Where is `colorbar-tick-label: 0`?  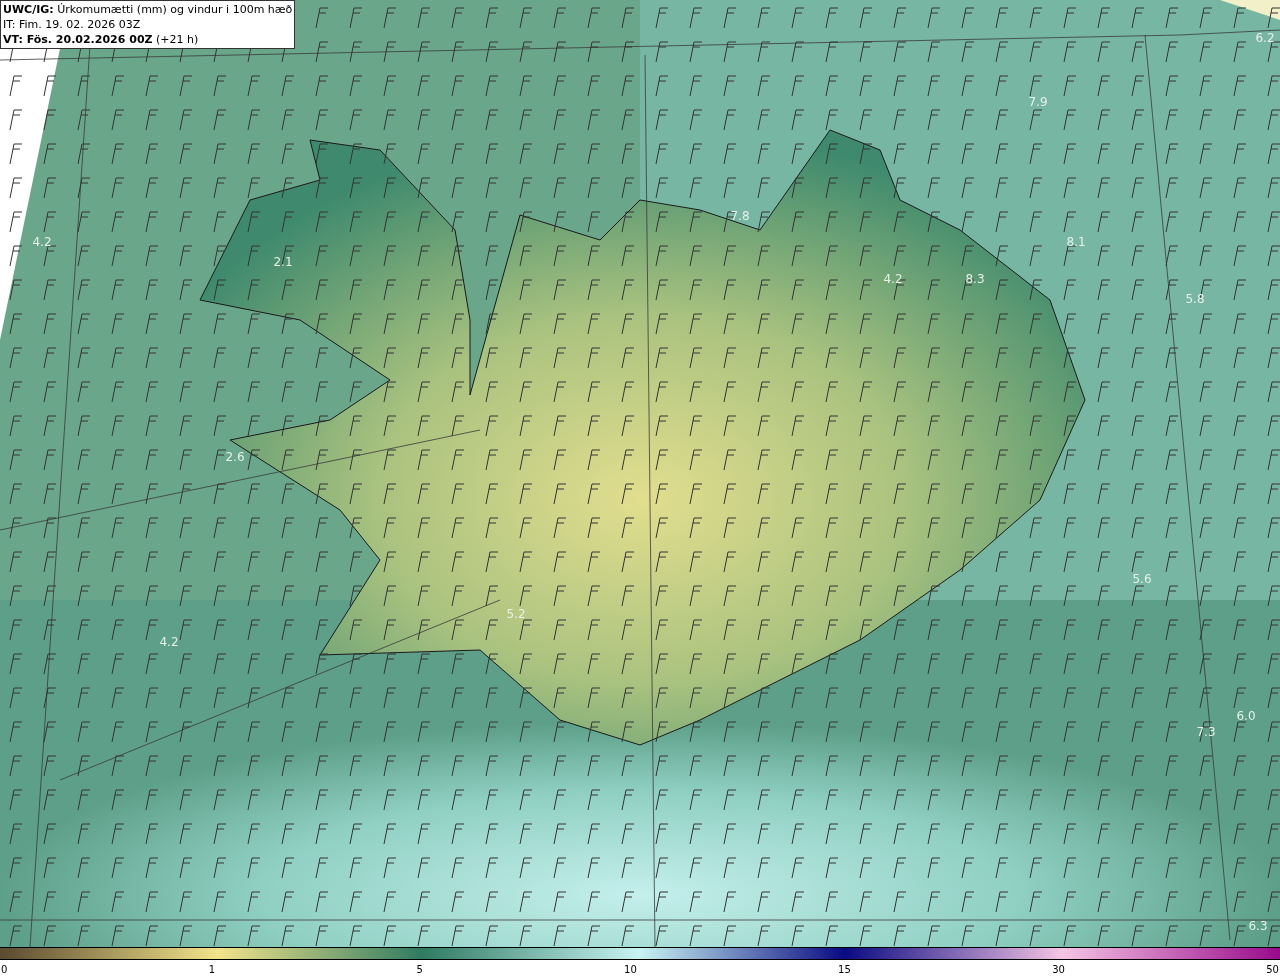
colorbar-tick-label: 0 is located at coordinates (4, 969).